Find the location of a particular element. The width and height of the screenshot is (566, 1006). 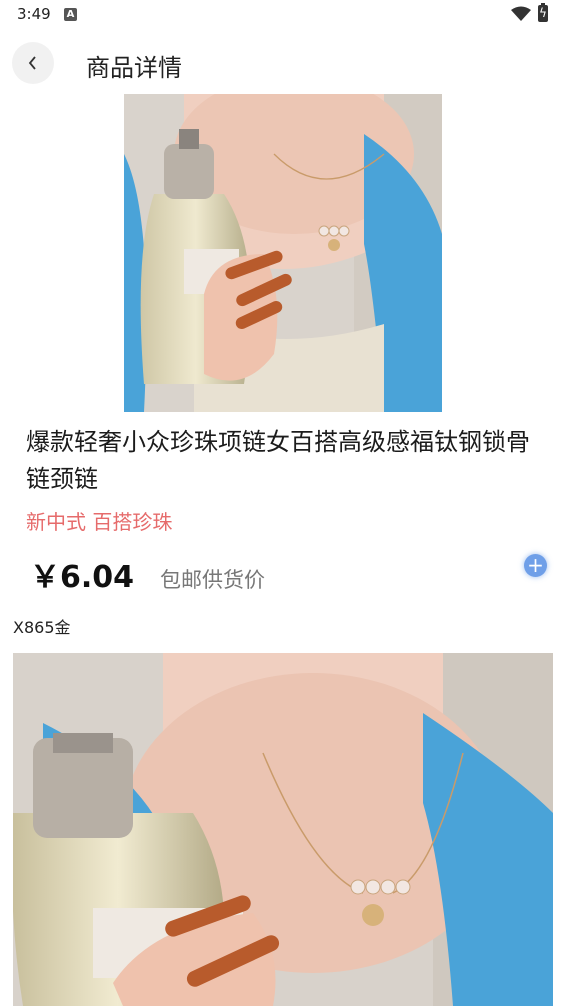

product-tags: 新中式 百搭珍珠 is located at coordinates (99, 522).